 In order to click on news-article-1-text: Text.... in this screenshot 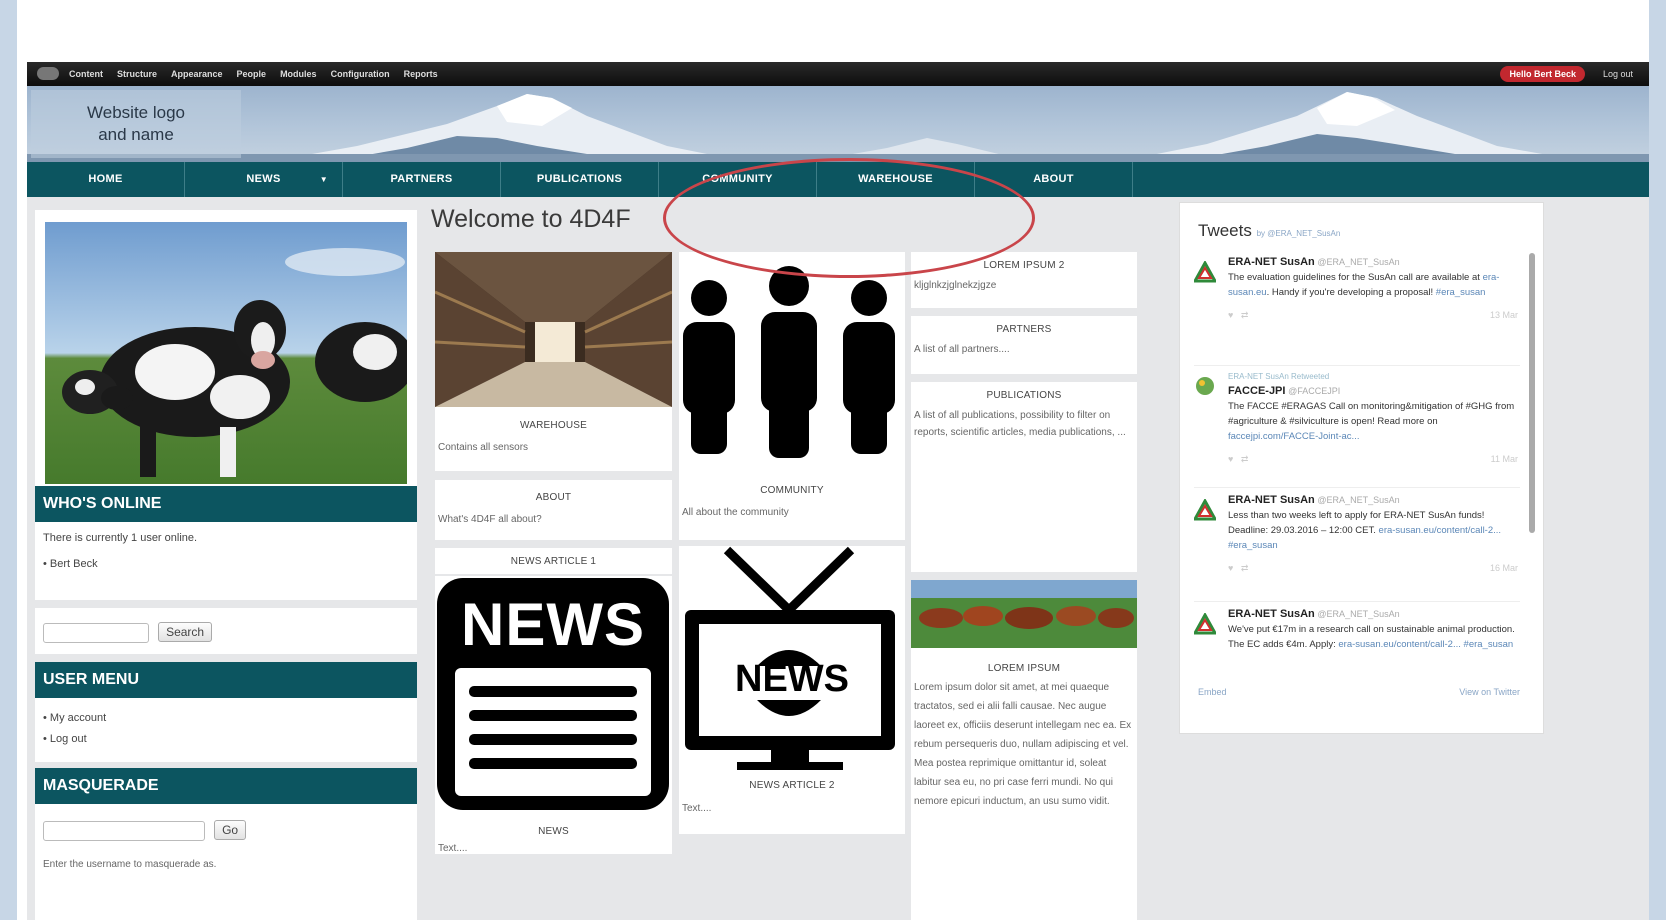, I will do `click(453, 848)`.